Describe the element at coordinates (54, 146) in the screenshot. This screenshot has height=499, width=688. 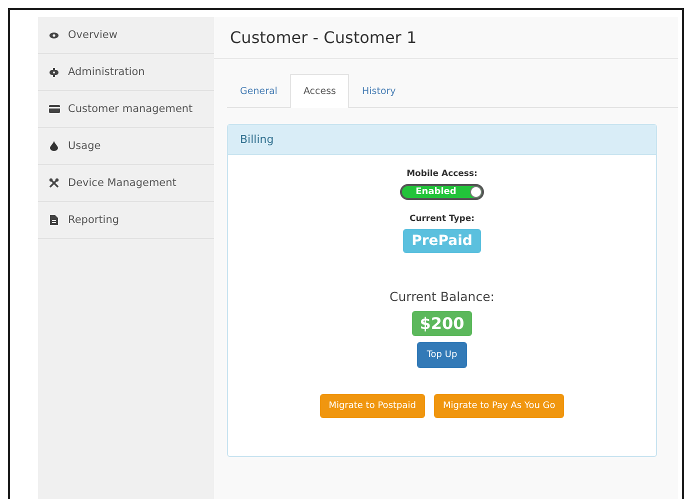
I see `drop-icon` at that location.